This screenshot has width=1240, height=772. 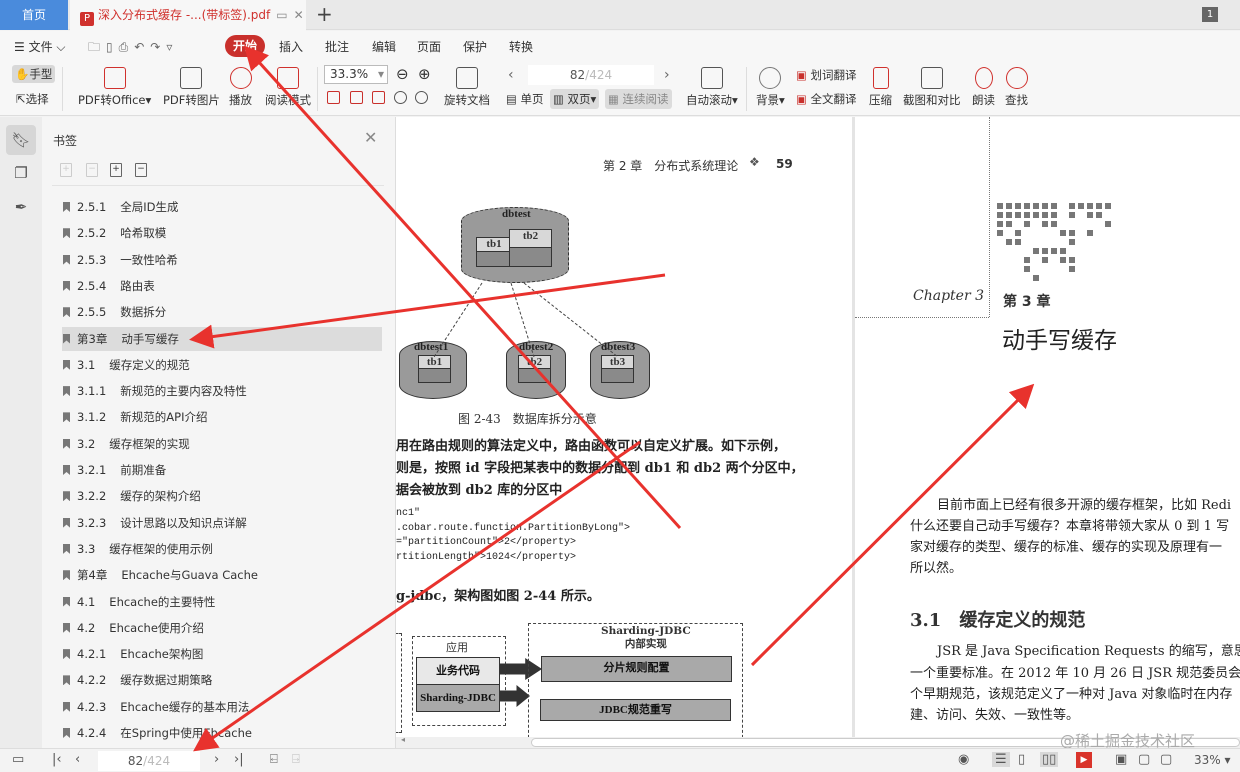 I want to click on fit-width-icon: ▢, so click(x=1166, y=759).